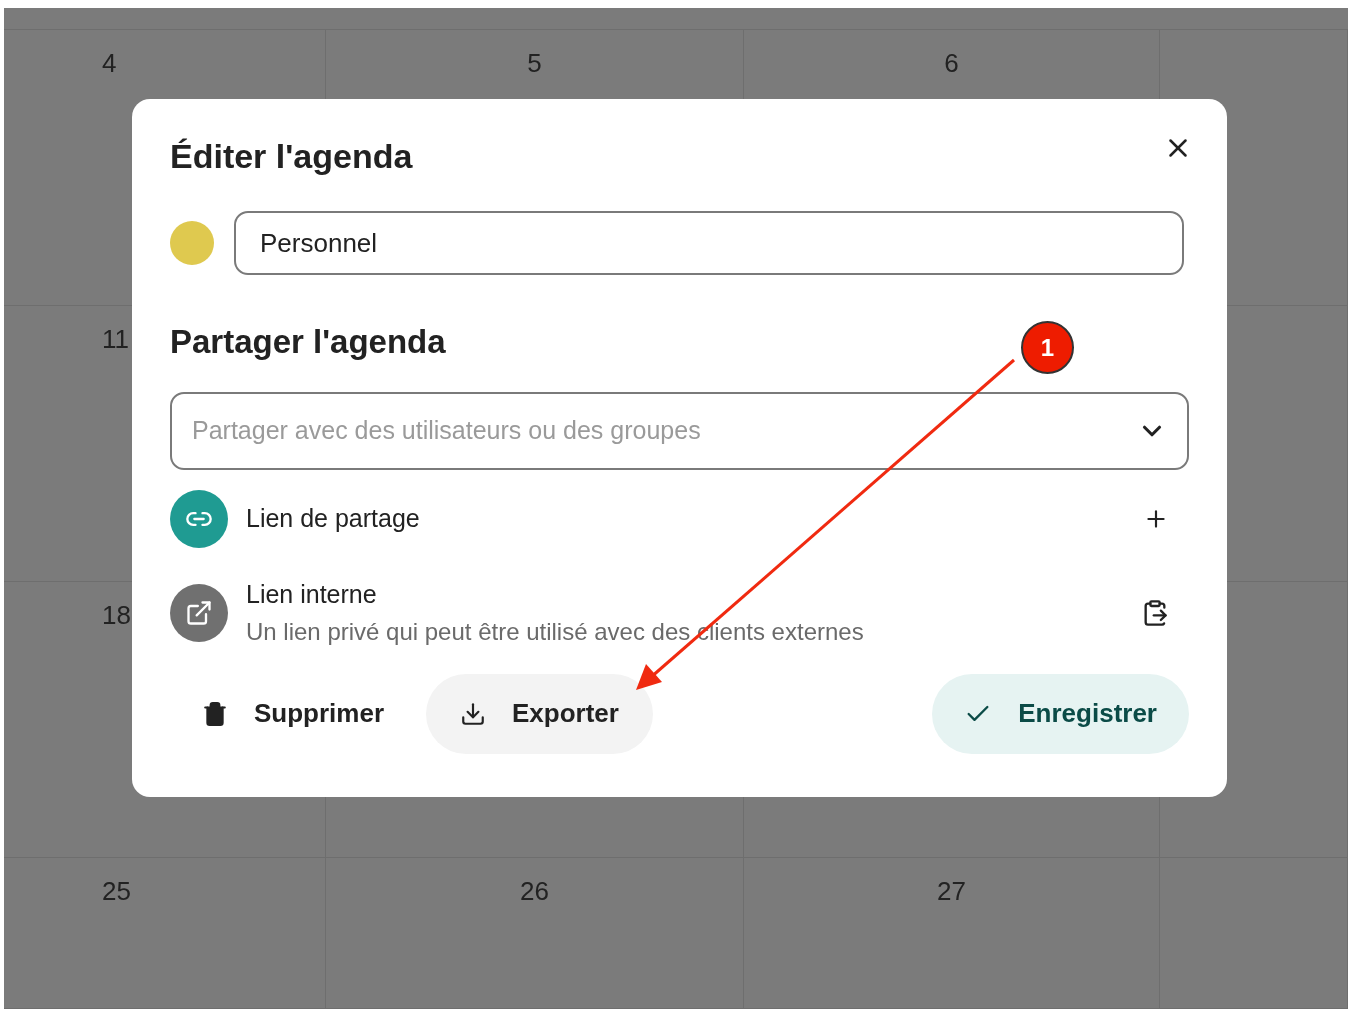  I want to click on download-icon, so click(473, 713).